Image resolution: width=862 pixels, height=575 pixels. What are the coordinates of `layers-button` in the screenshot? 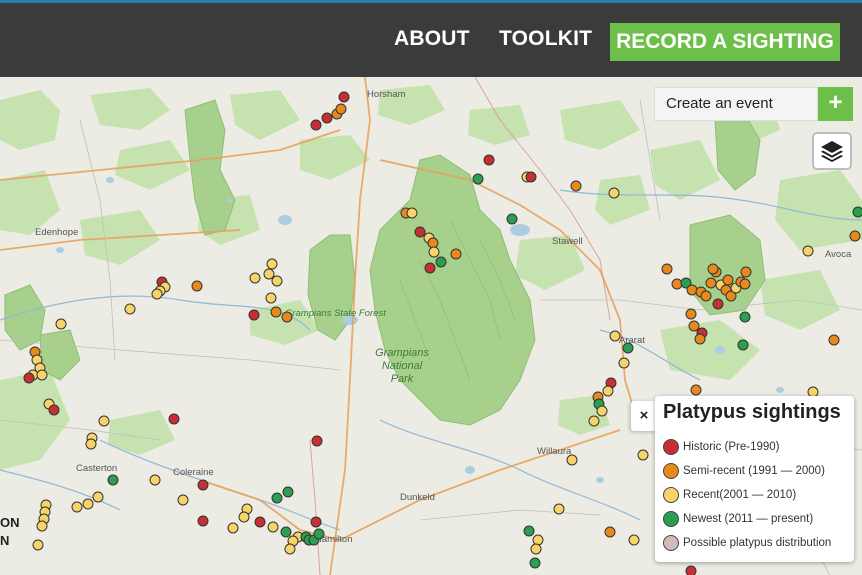 It's located at (832, 151).